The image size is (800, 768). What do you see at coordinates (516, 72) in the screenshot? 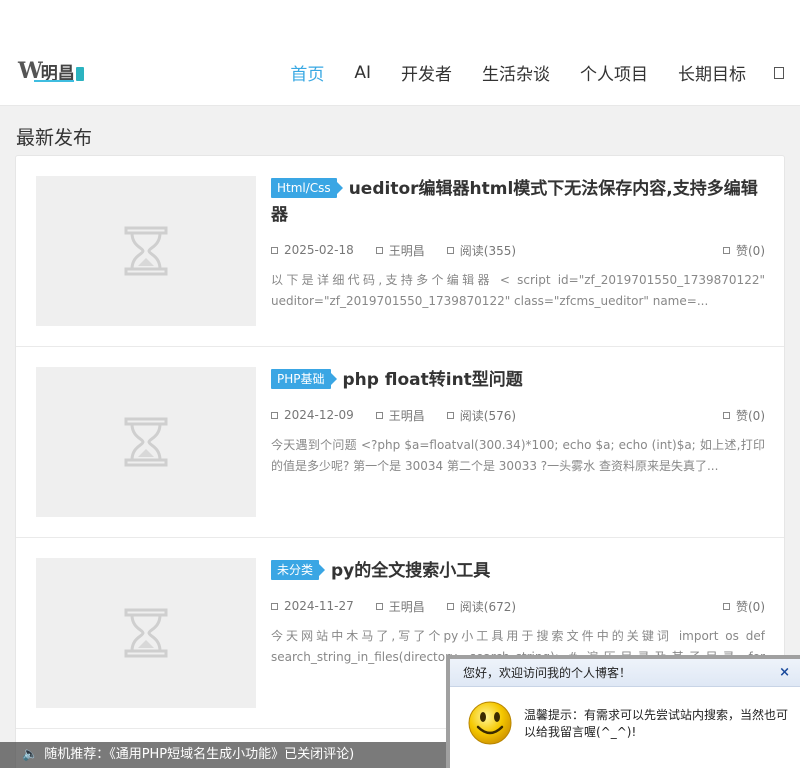
I see `nav-item-life: 生活杂谈` at bounding box center [516, 72].